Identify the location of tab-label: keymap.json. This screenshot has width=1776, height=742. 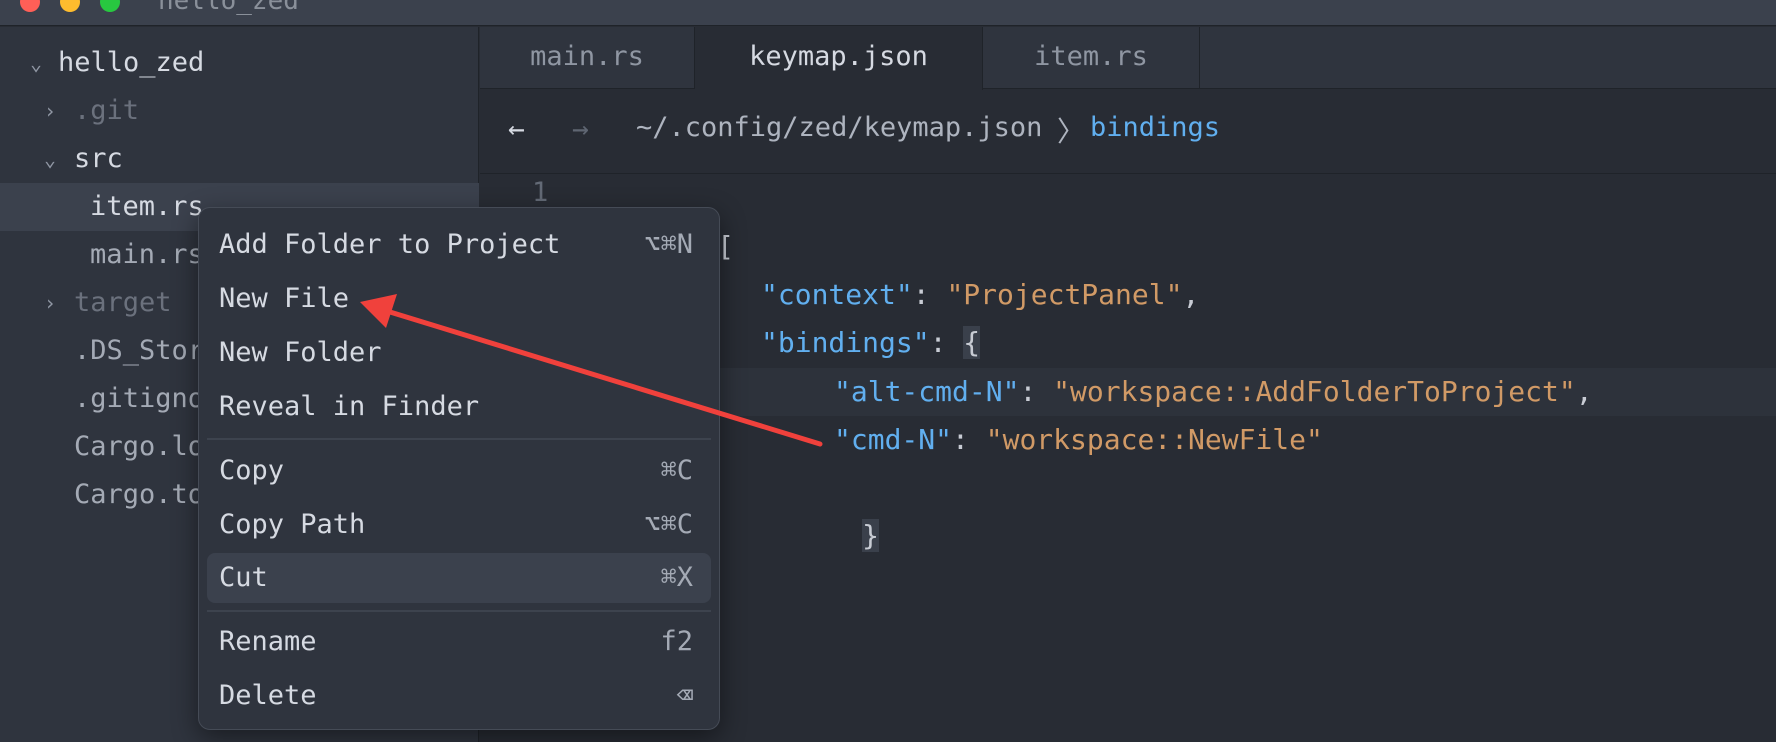
(838, 56).